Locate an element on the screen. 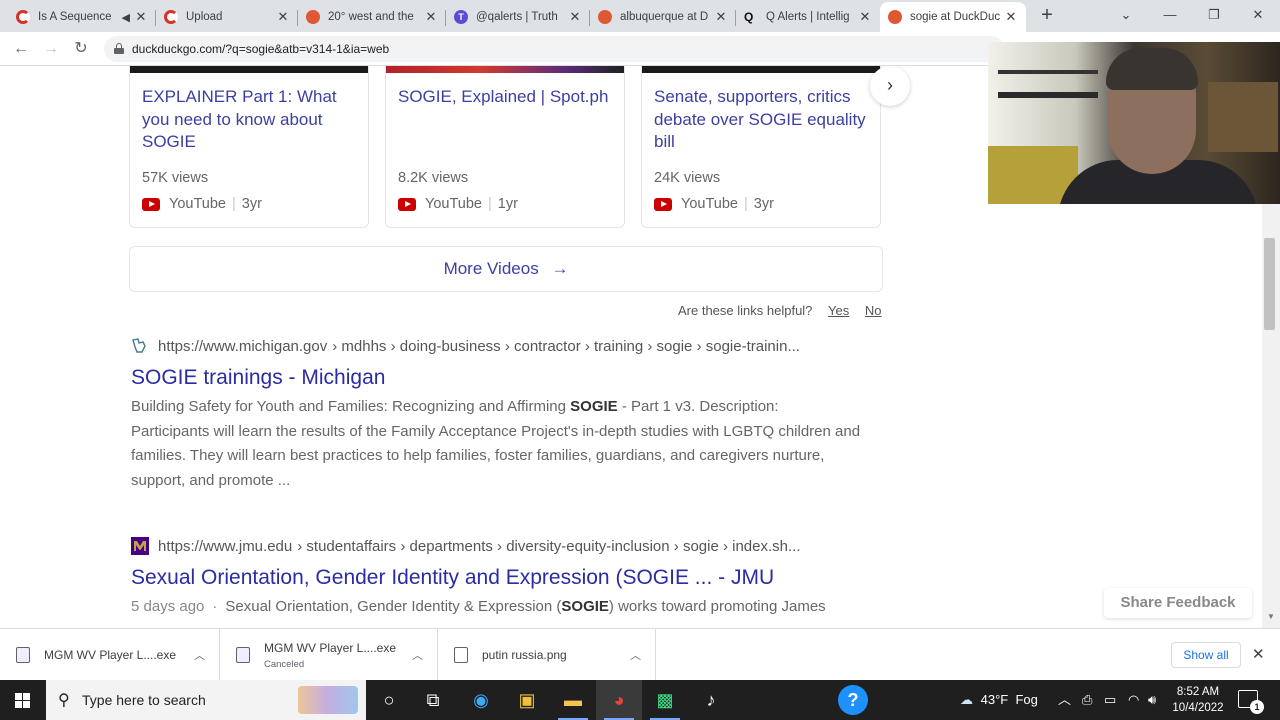  duckduckgo-icon is located at coordinates (605, 17).